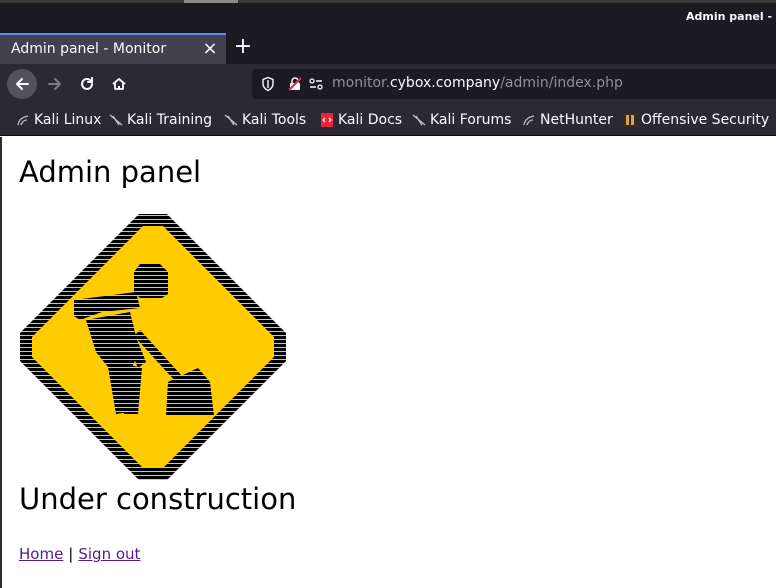 This screenshot has width=776, height=588. Describe the element at coordinates (158, 499) in the screenshot. I see `under-construction-heading: Under construction` at that location.